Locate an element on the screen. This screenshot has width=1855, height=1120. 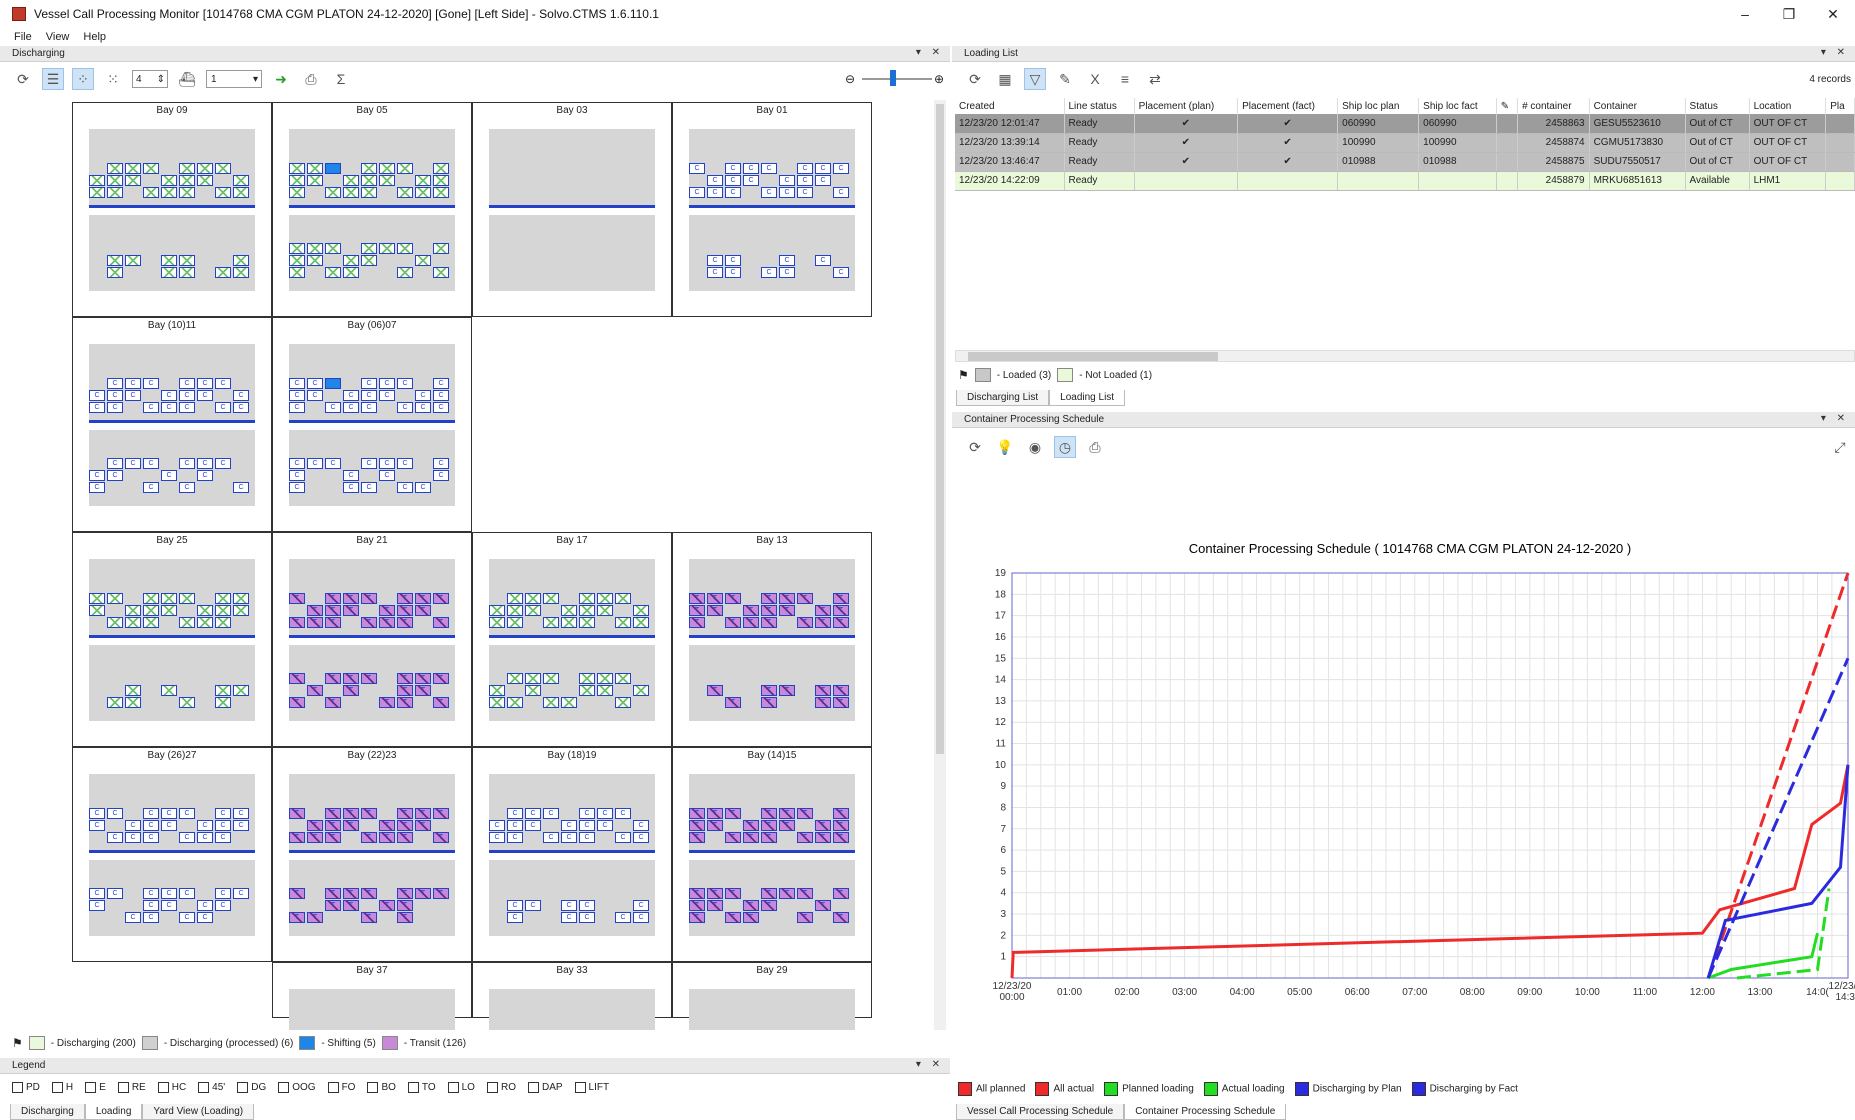
tab-discharging-list: Discharging List is located at coordinates (1003, 398).